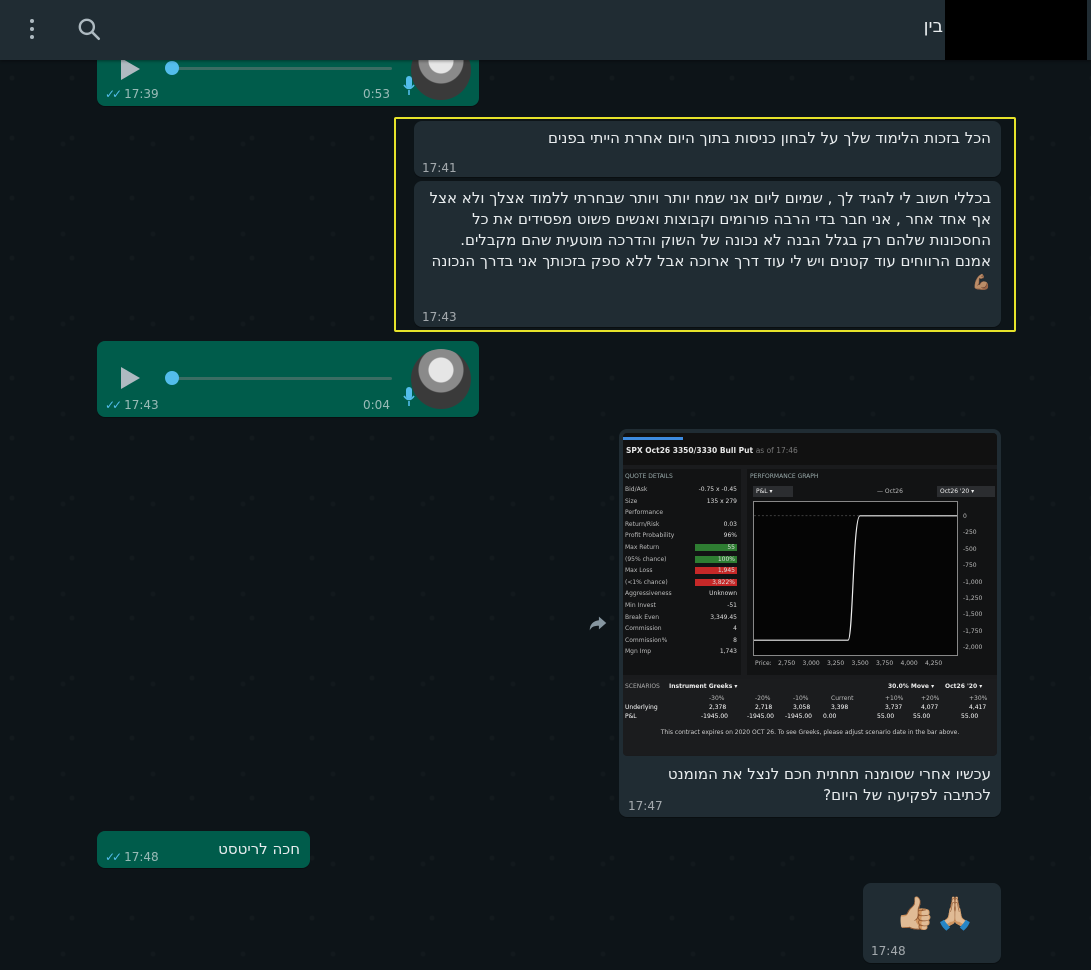  I want to click on scenario-column-header: -20%, so click(763, 698).